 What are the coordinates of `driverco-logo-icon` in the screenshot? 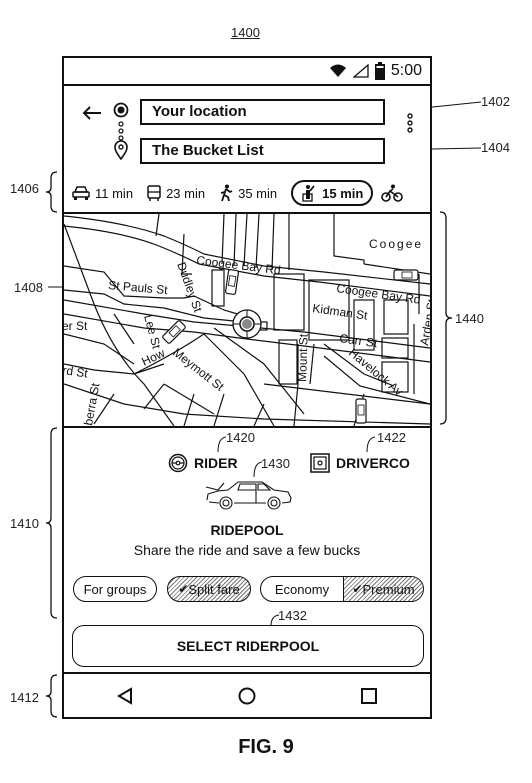 It's located at (320, 463).